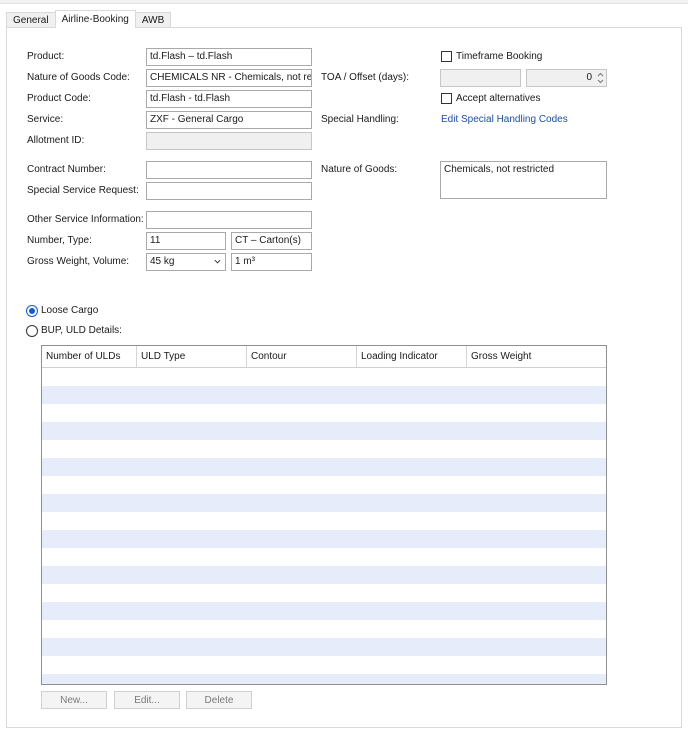 The height and width of the screenshot is (732, 688). I want to click on delete-button: Delete, so click(219, 700).